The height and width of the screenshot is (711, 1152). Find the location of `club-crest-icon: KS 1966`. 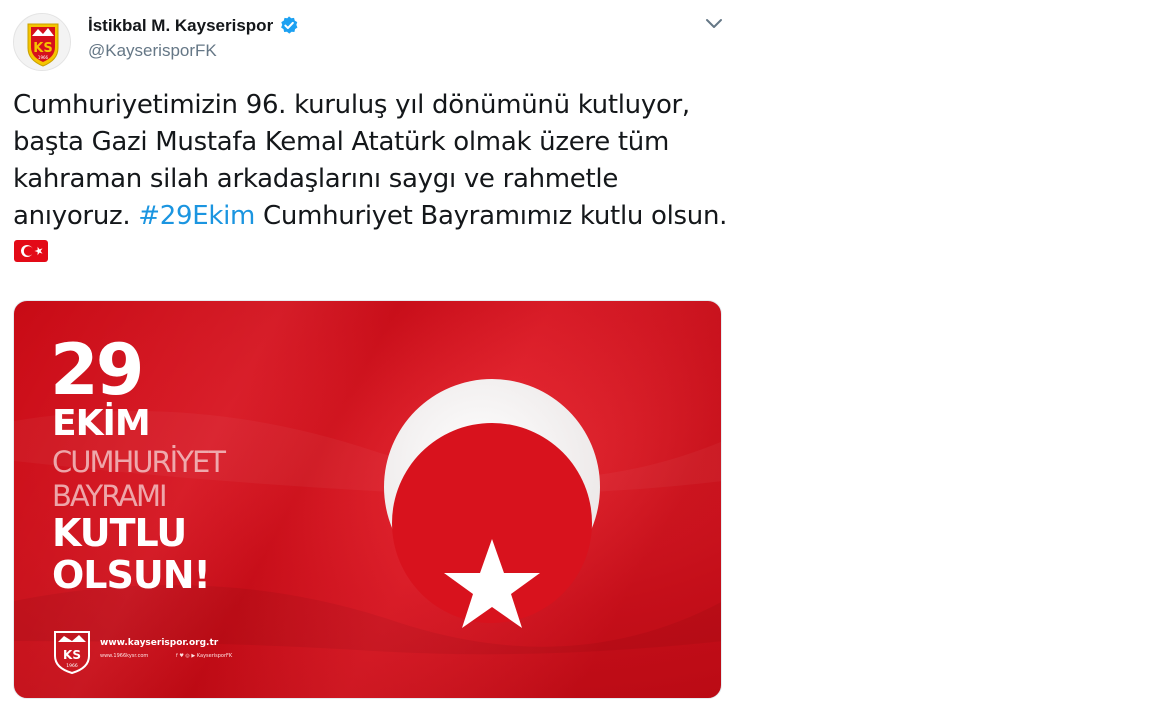

club-crest-icon: KS 1966 is located at coordinates (72, 652).